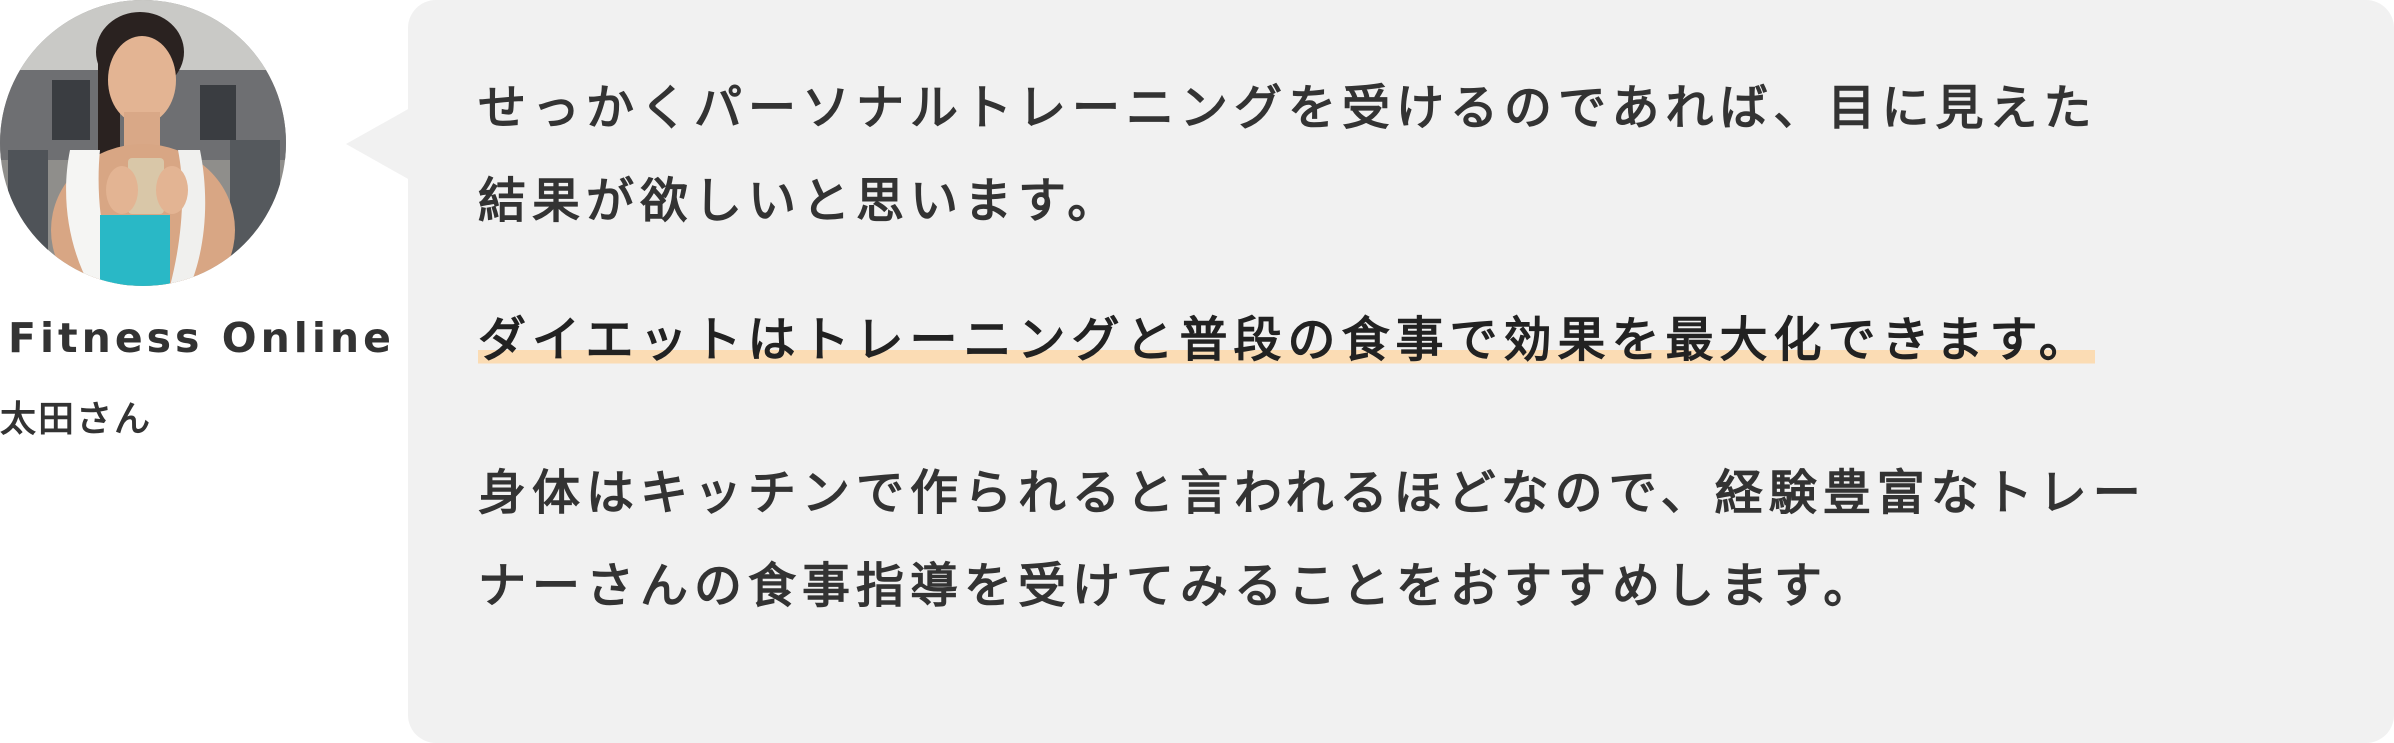 This screenshot has width=2394, height=743. Describe the element at coordinates (378, 144) in the screenshot. I see `speech-bubble-tail` at that location.